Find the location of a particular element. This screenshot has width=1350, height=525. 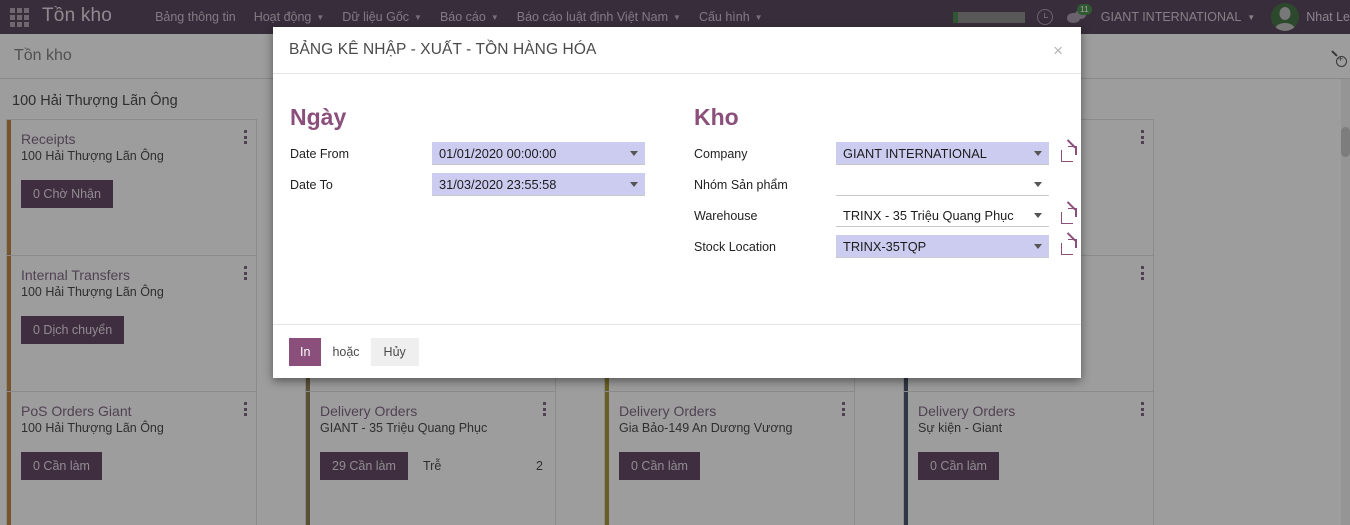

open-stock-location-external-link-icon is located at coordinates (1069, 243).